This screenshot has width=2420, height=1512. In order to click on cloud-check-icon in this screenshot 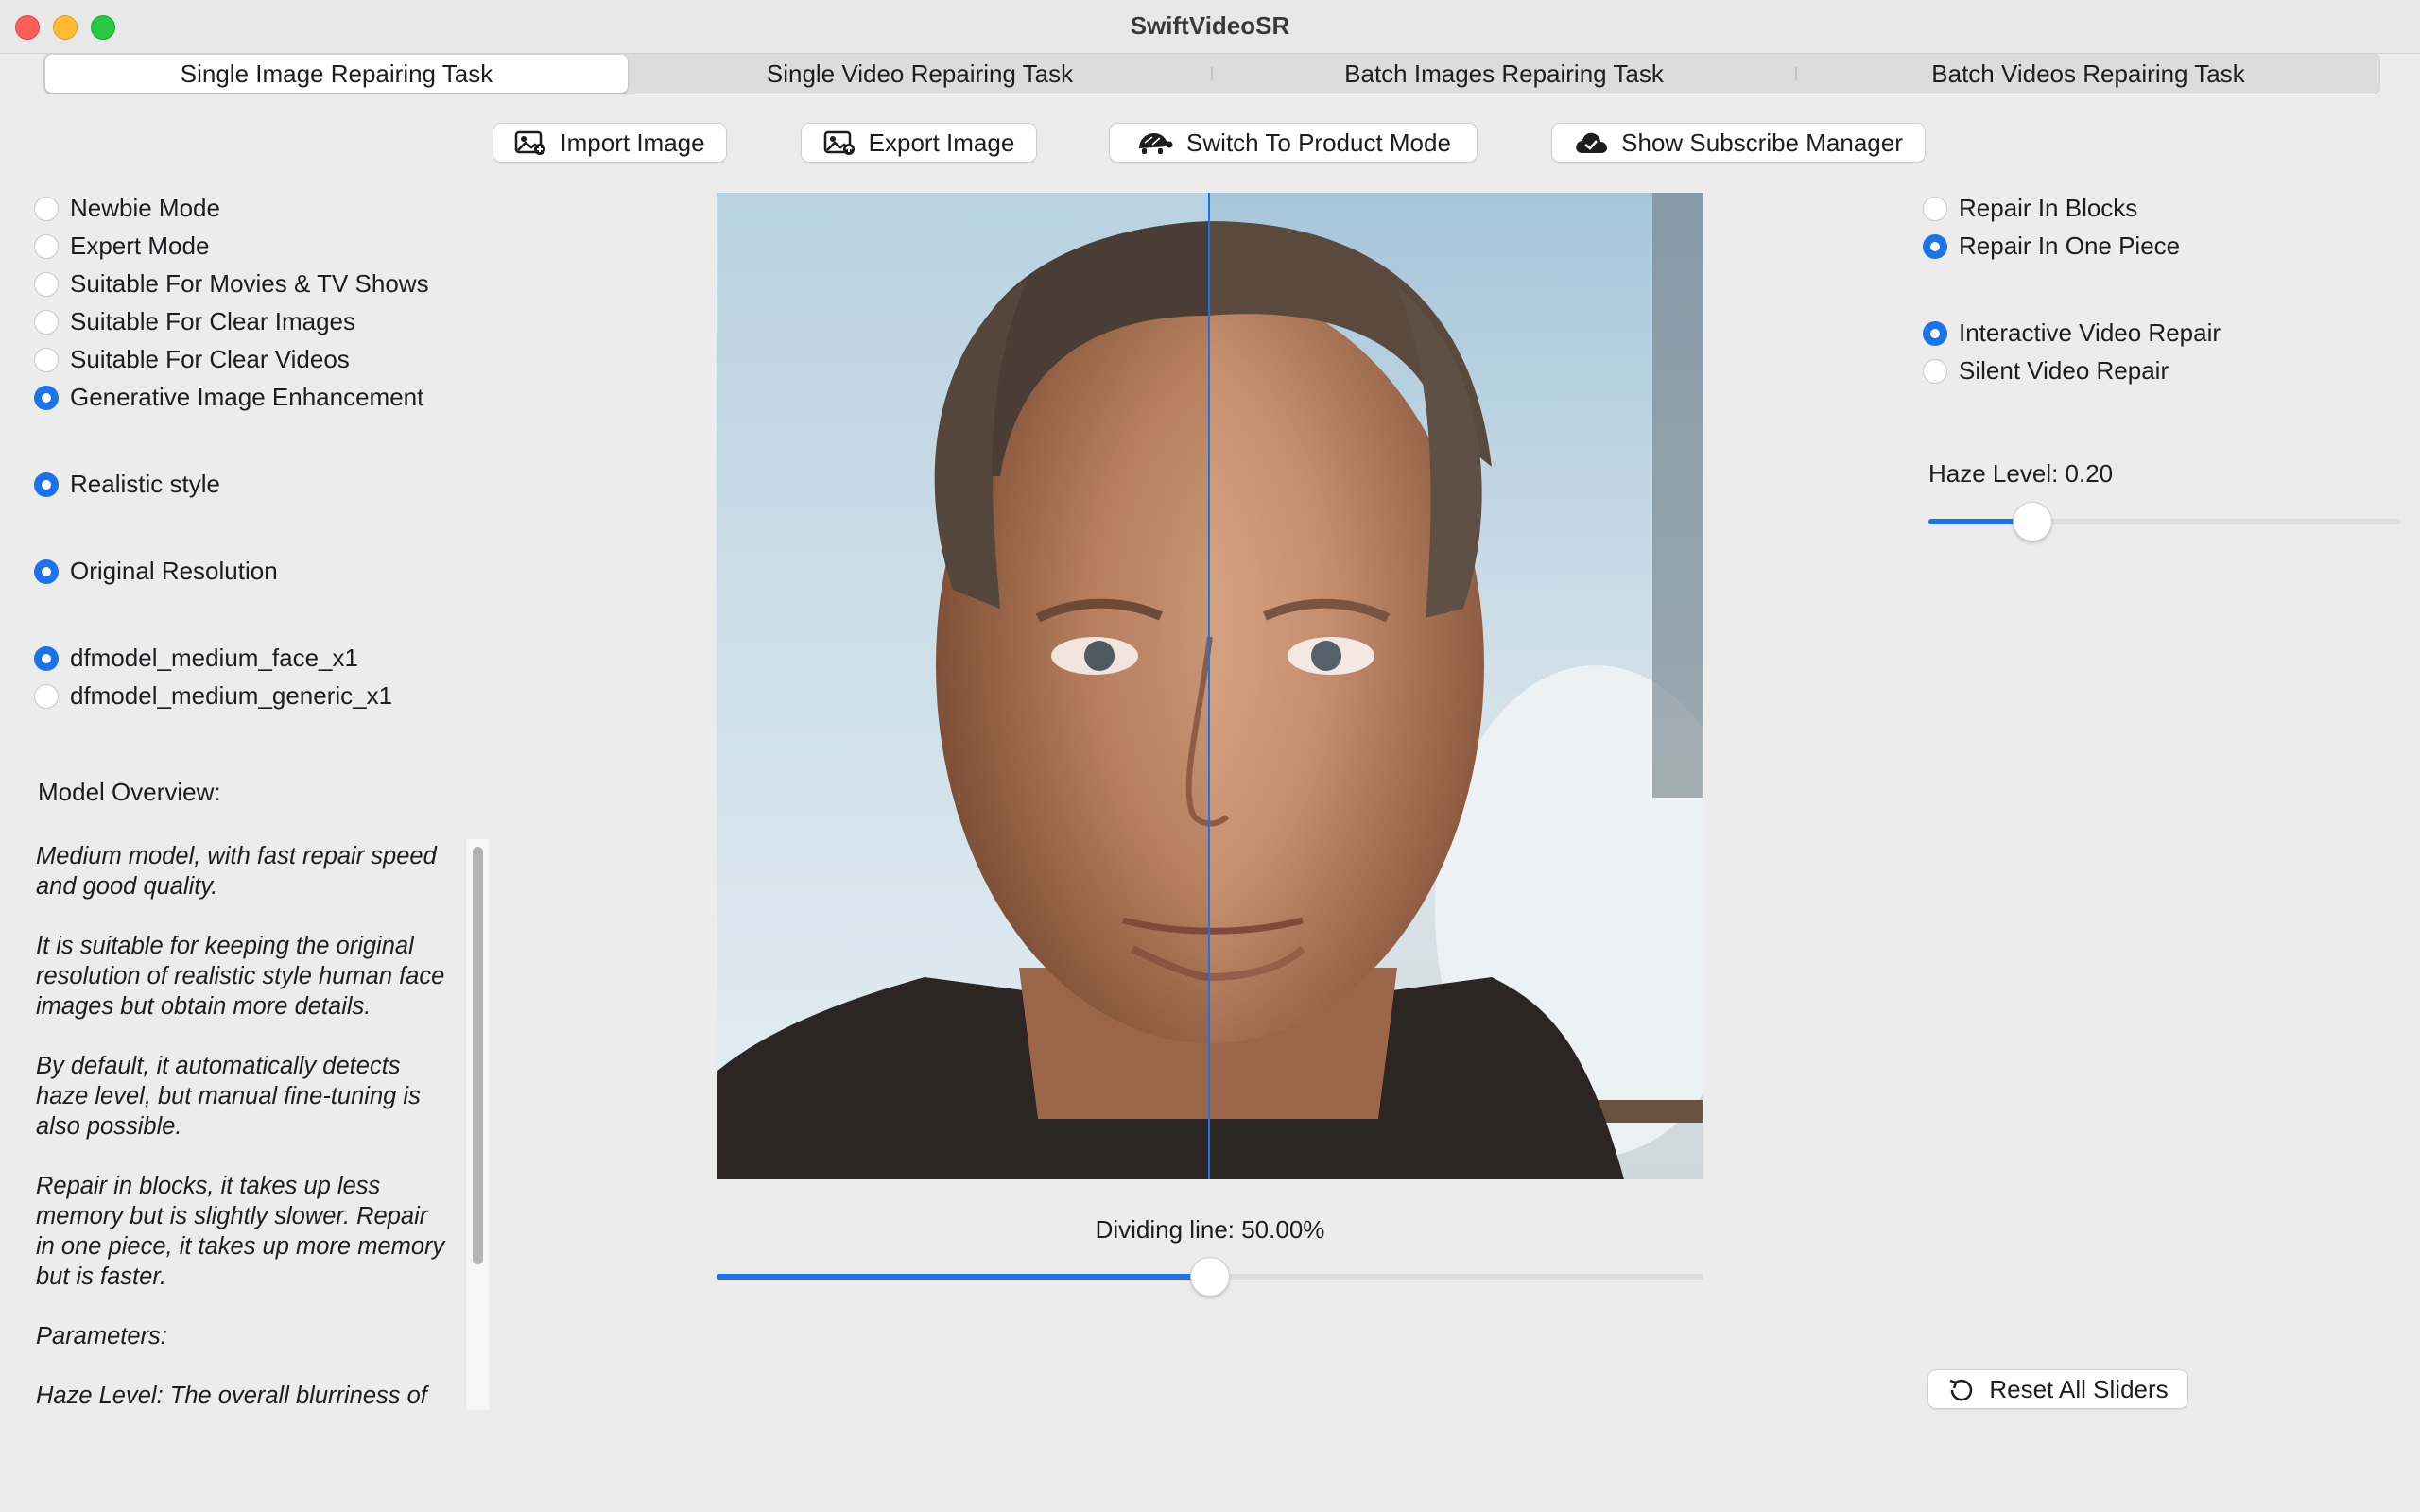, I will do `click(1592, 142)`.